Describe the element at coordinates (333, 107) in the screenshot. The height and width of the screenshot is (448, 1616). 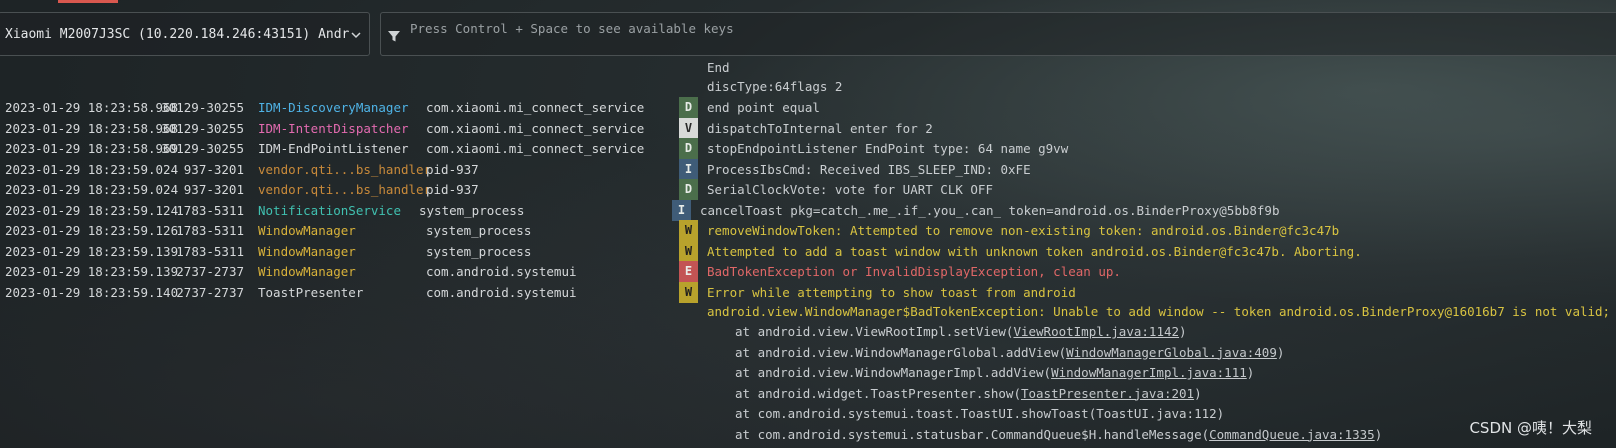
I see `log-tag: IDM-DiscoveryManager` at that location.